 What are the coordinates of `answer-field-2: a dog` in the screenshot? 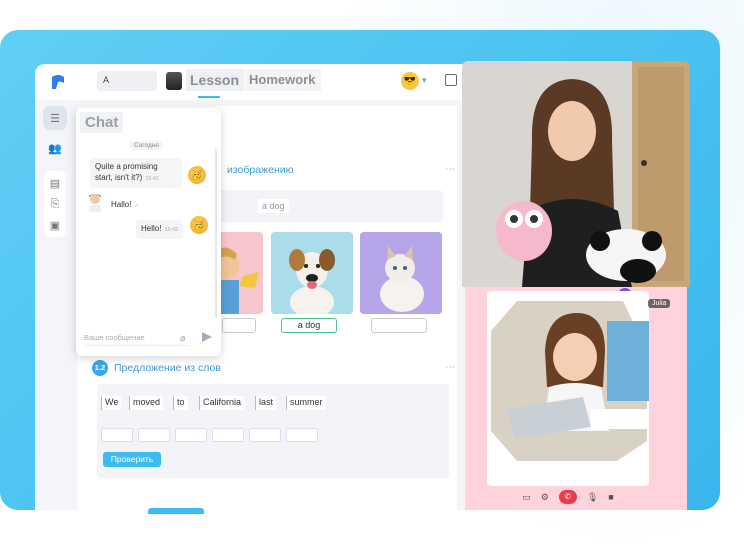 It's located at (309, 325).